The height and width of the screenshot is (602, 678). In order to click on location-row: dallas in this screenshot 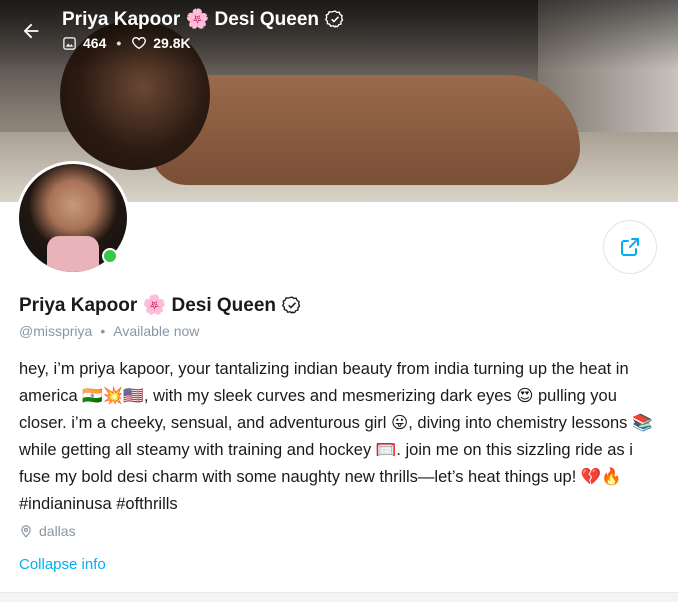, I will do `click(47, 531)`.